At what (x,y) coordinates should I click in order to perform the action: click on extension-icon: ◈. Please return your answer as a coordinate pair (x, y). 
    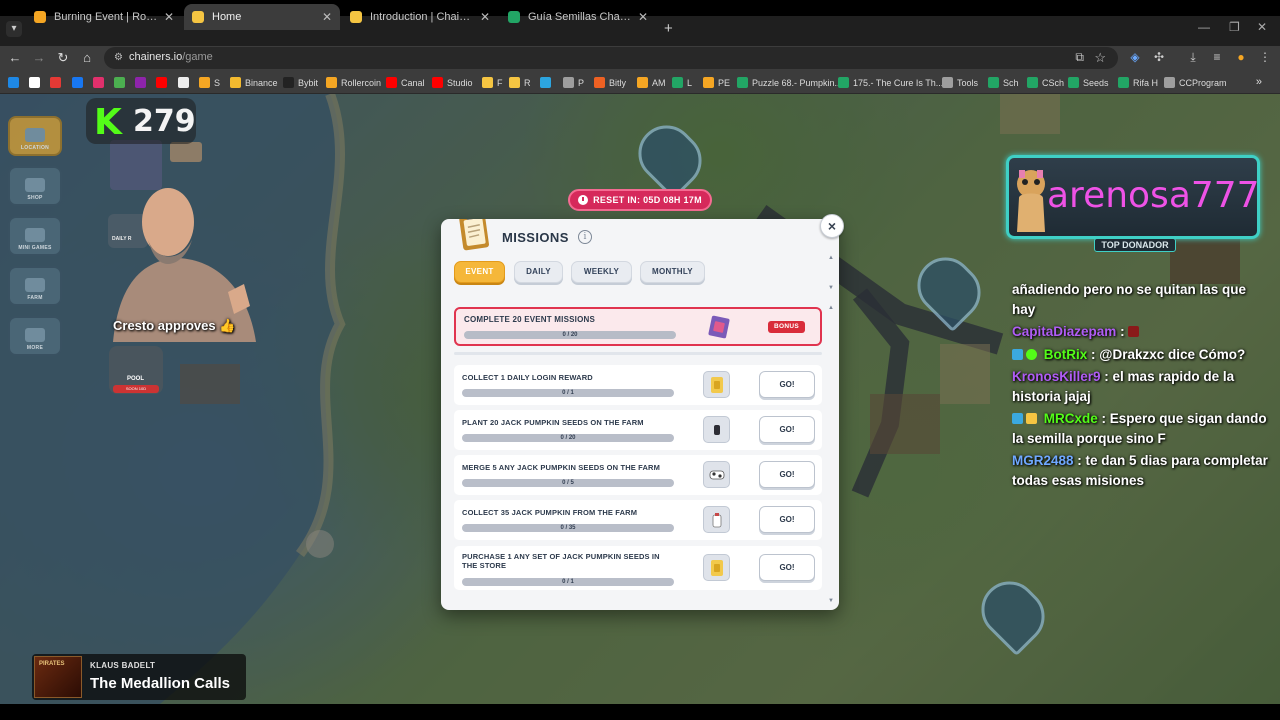
    Looking at the image, I should click on (1135, 57).